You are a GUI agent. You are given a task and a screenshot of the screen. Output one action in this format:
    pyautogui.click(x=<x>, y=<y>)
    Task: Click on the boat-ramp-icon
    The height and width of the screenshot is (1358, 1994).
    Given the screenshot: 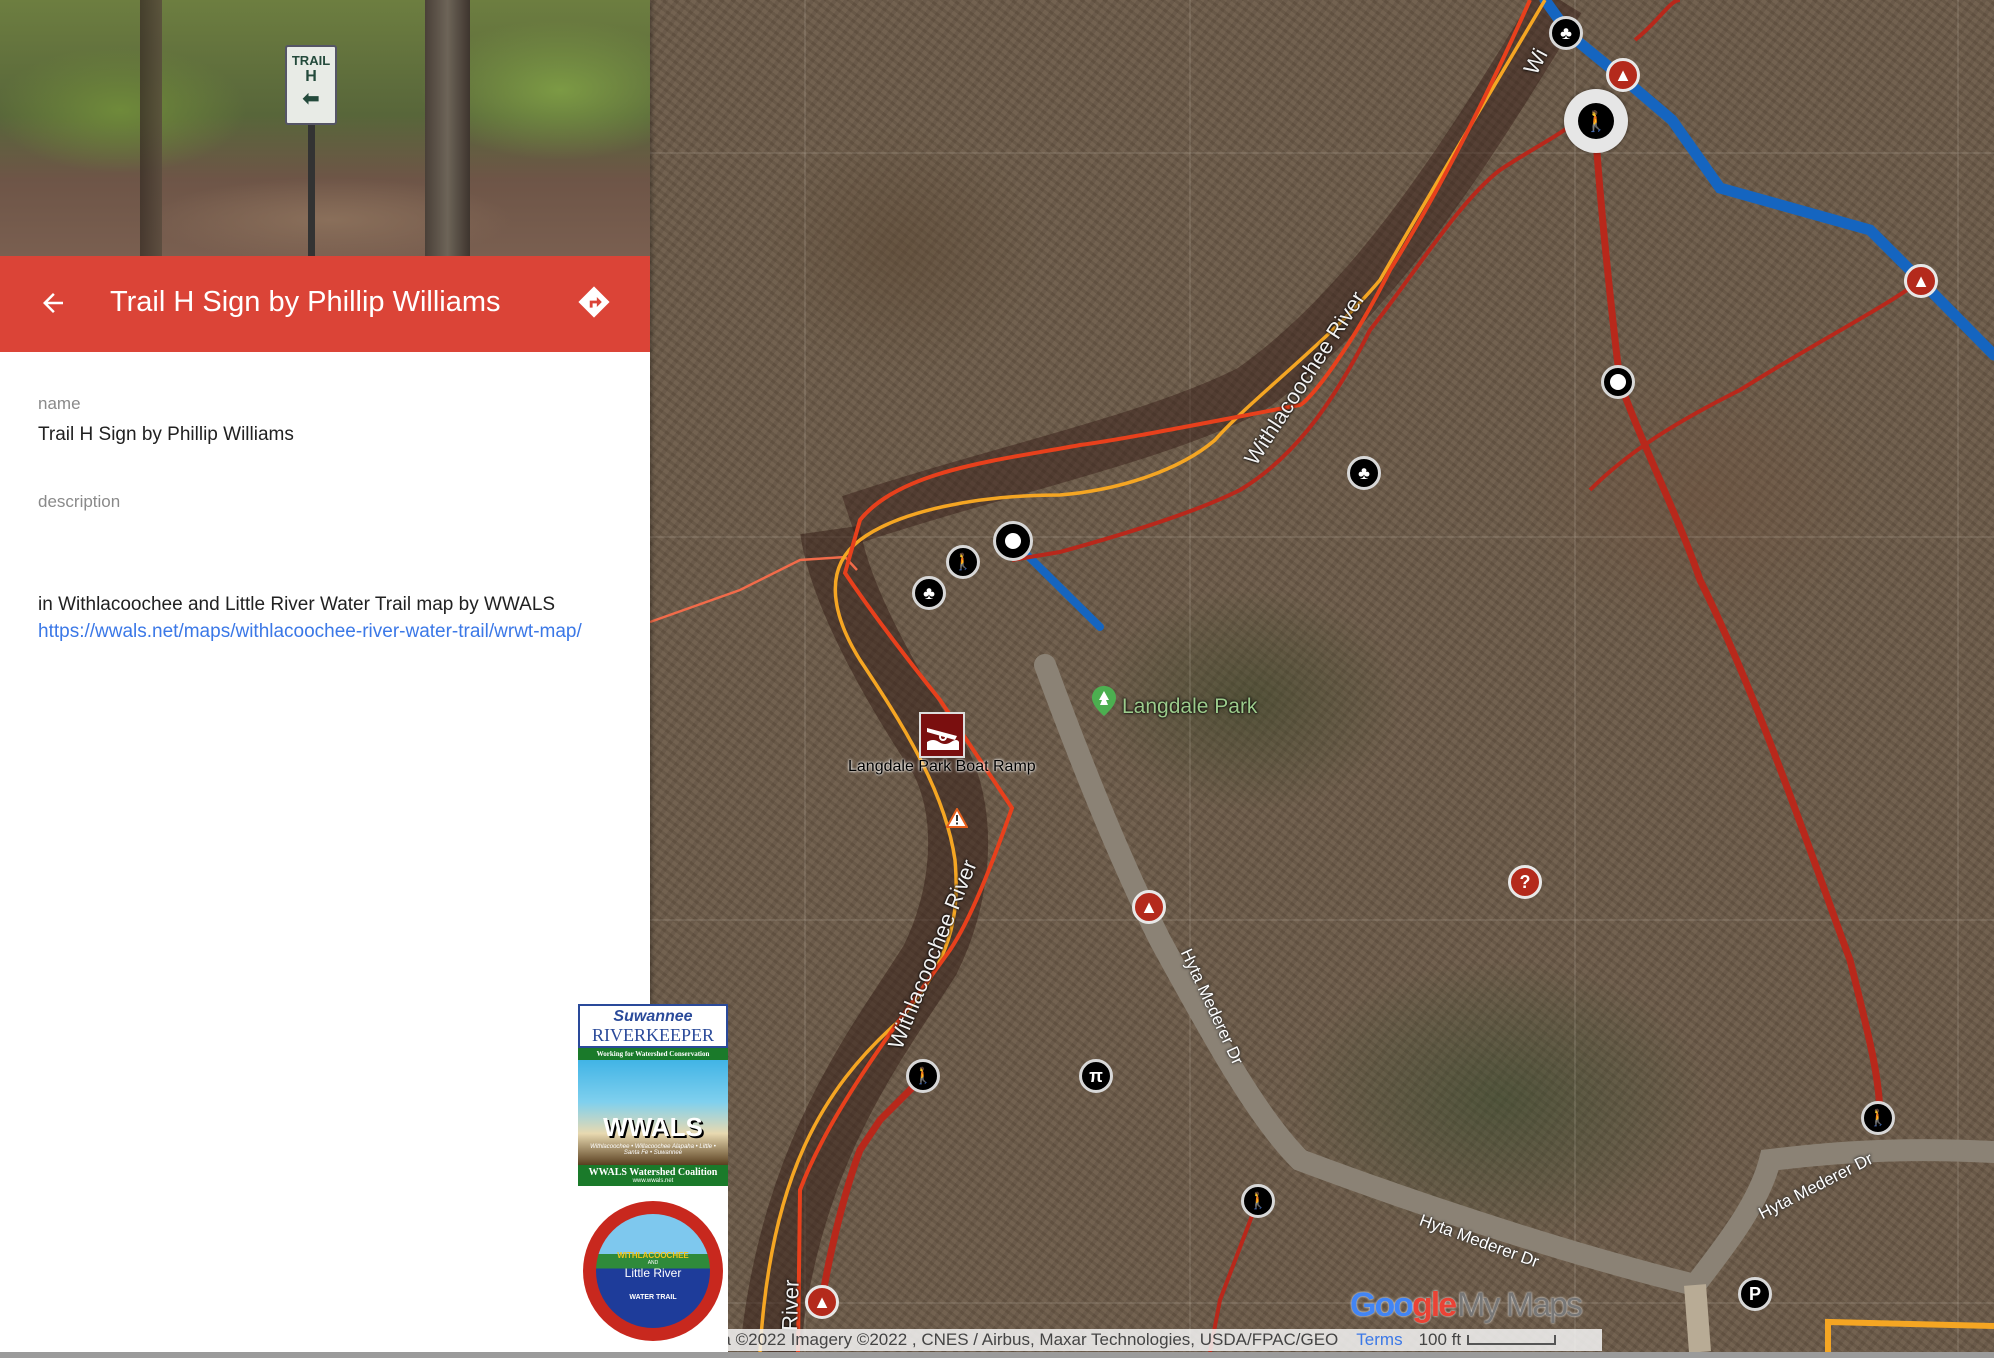 What is the action you would take?
    pyautogui.click(x=943, y=739)
    